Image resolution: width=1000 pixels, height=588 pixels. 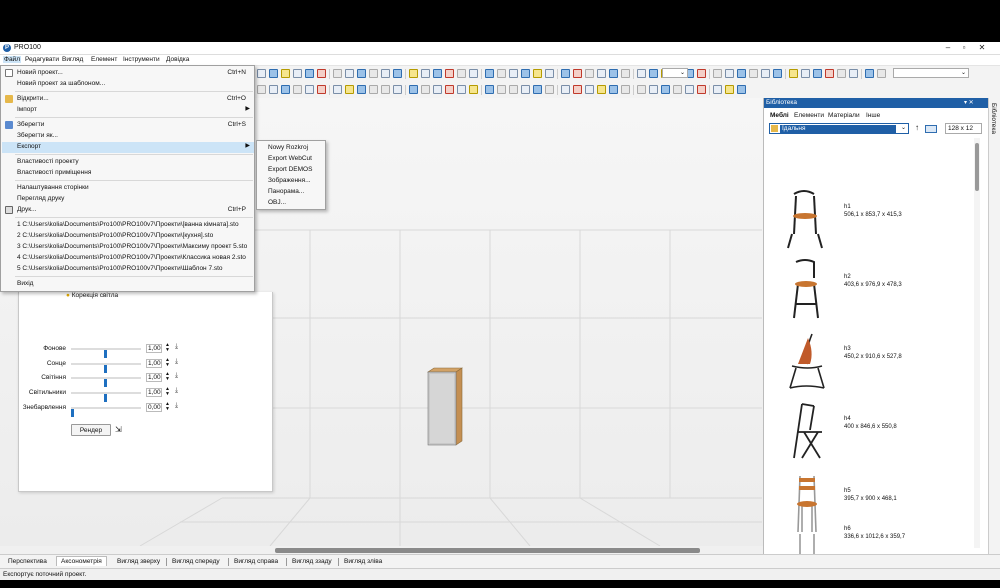 I want to click on tab-furniture: Меблі, so click(x=779, y=115).